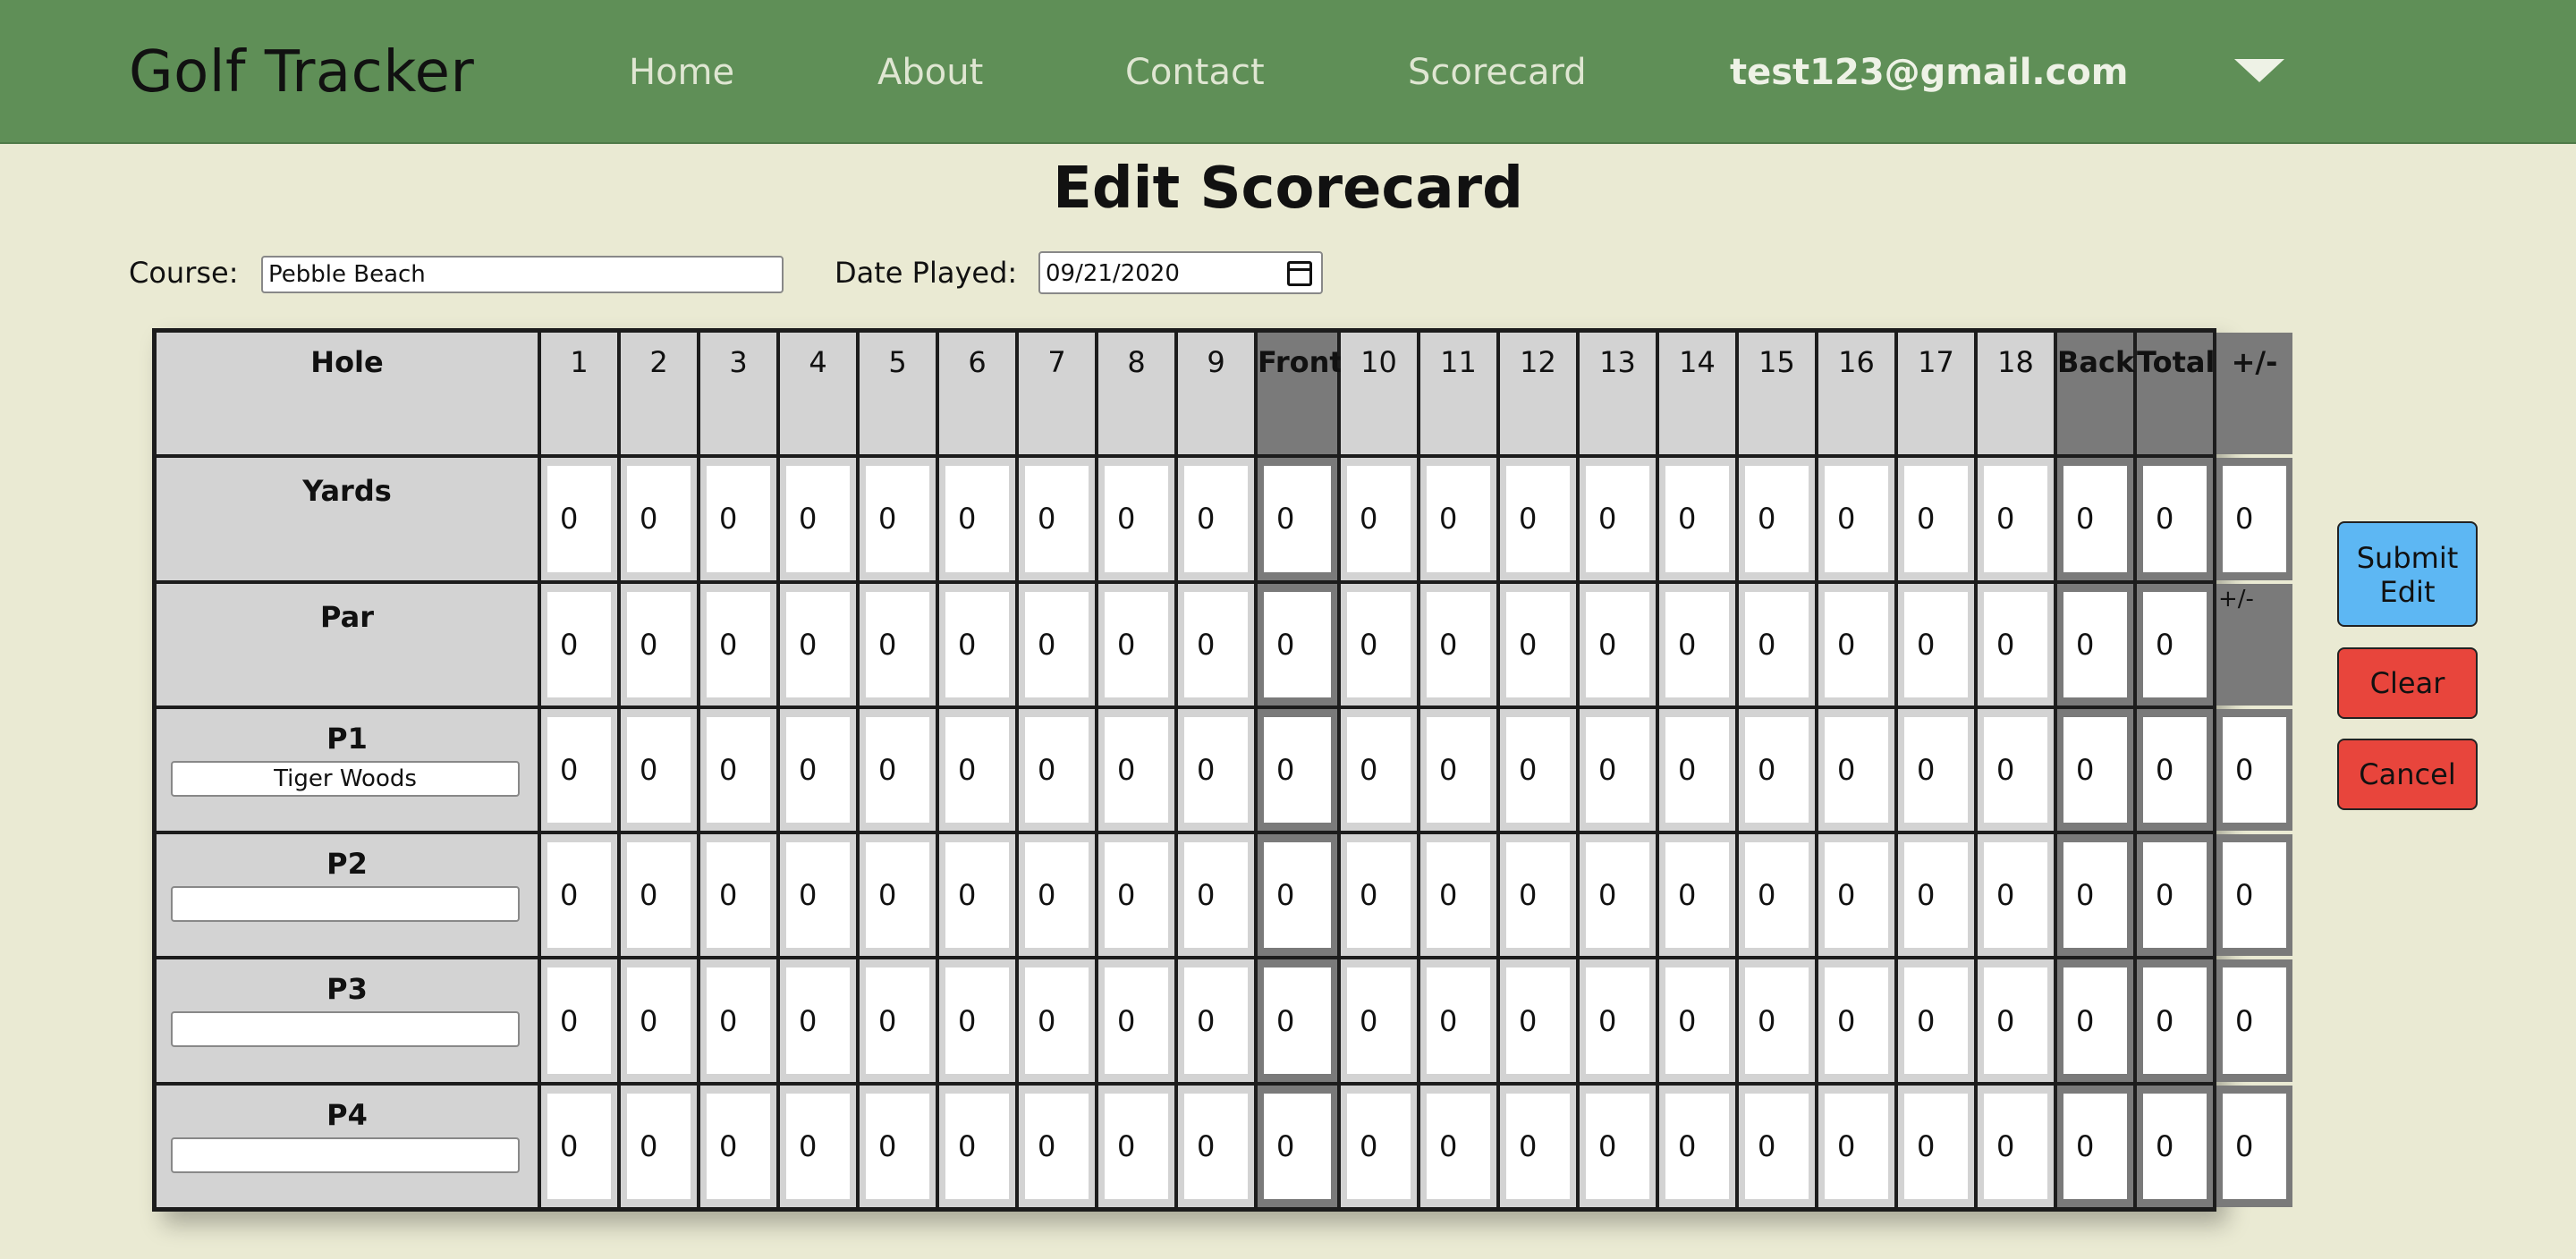 Image resolution: width=2576 pixels, height=1259 pixels. I want to click on date-input: 09/21/2020, so click(1180, 272).